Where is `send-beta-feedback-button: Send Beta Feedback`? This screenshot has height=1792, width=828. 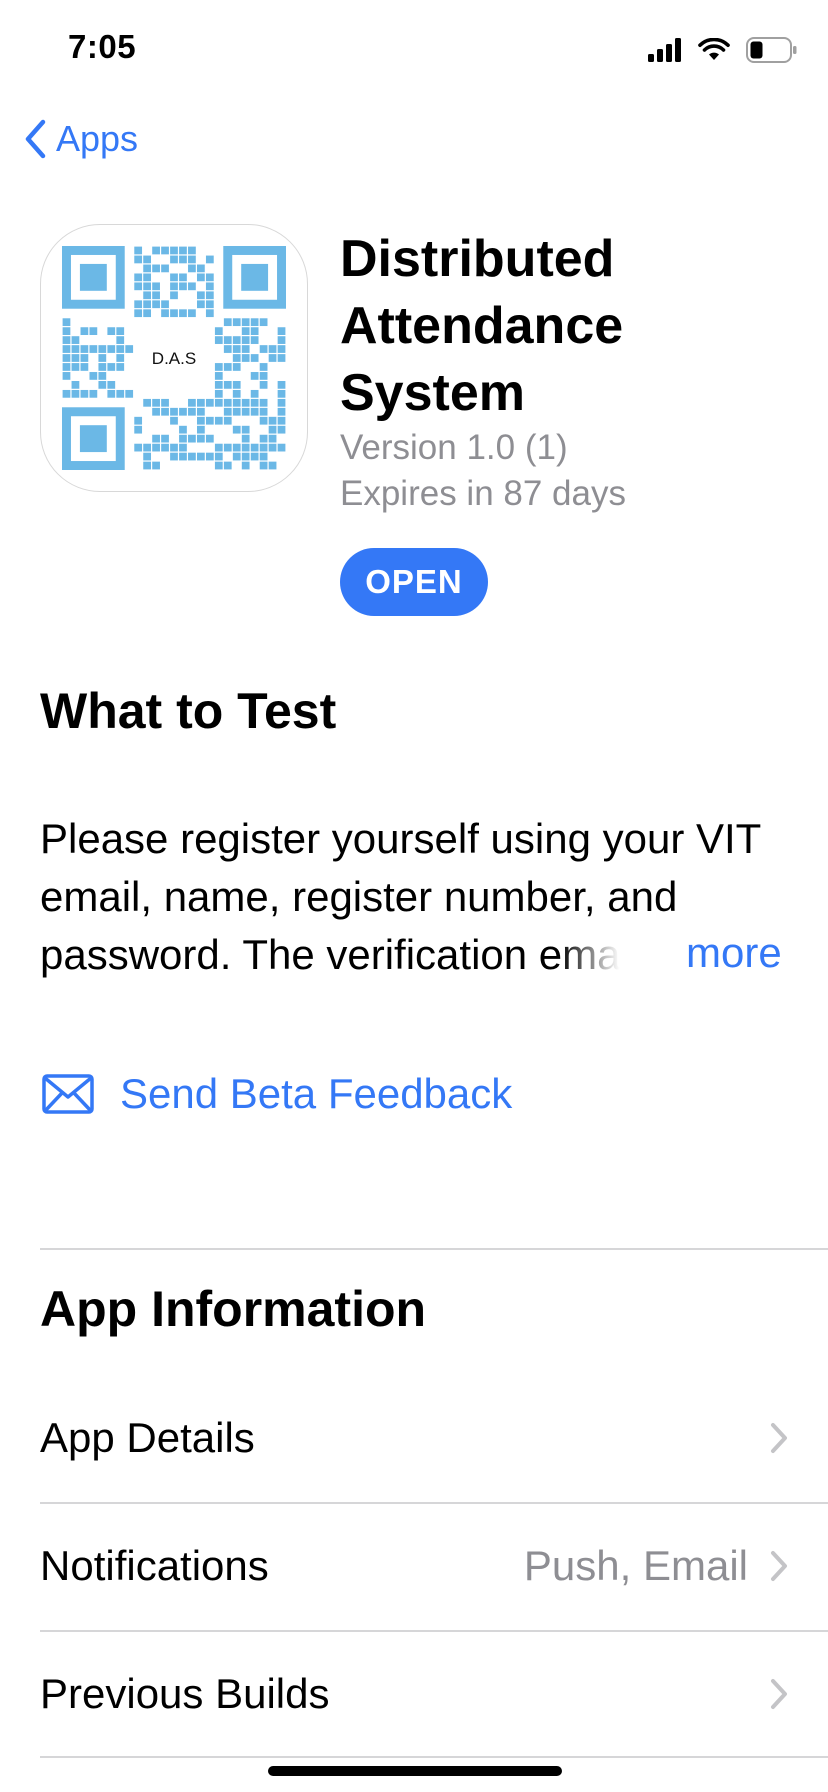 send-beta-feedback-button: Send Beta Feedback is located at coordinates (277, 1094).